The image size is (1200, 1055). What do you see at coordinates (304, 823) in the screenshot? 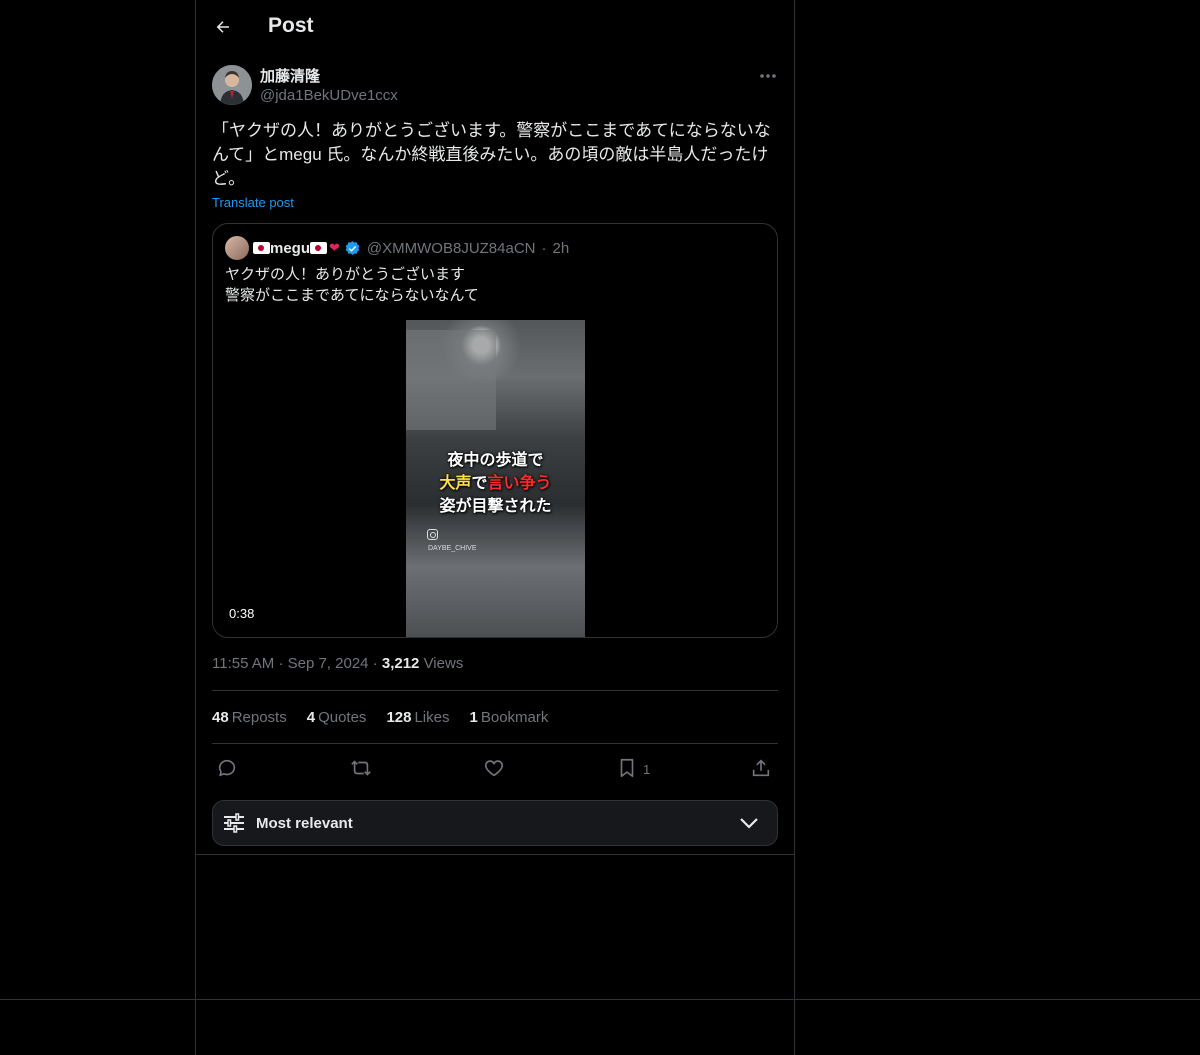
I see `sort-label: Most relevant` at bounding box center [304, 823].